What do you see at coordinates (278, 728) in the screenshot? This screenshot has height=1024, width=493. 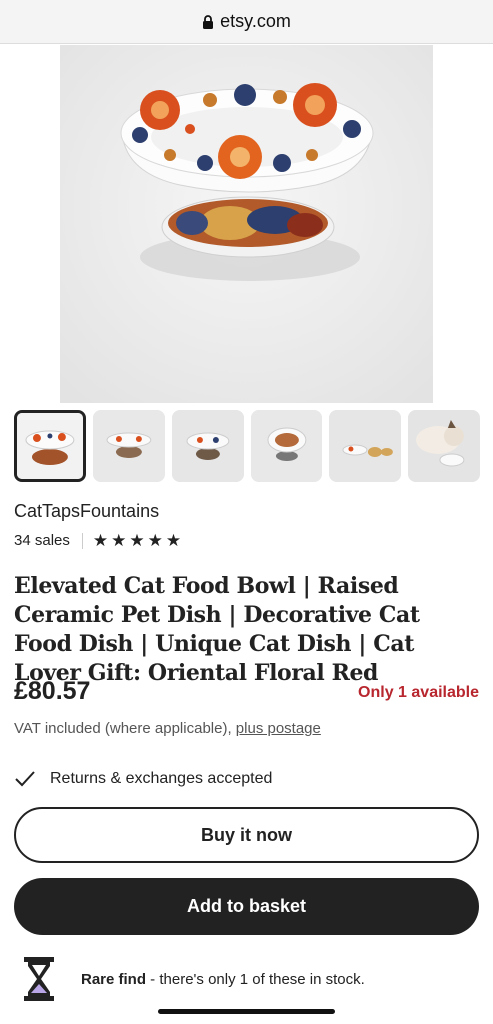 I see `postage-link: plus postage` at bounding box center [278, 728].